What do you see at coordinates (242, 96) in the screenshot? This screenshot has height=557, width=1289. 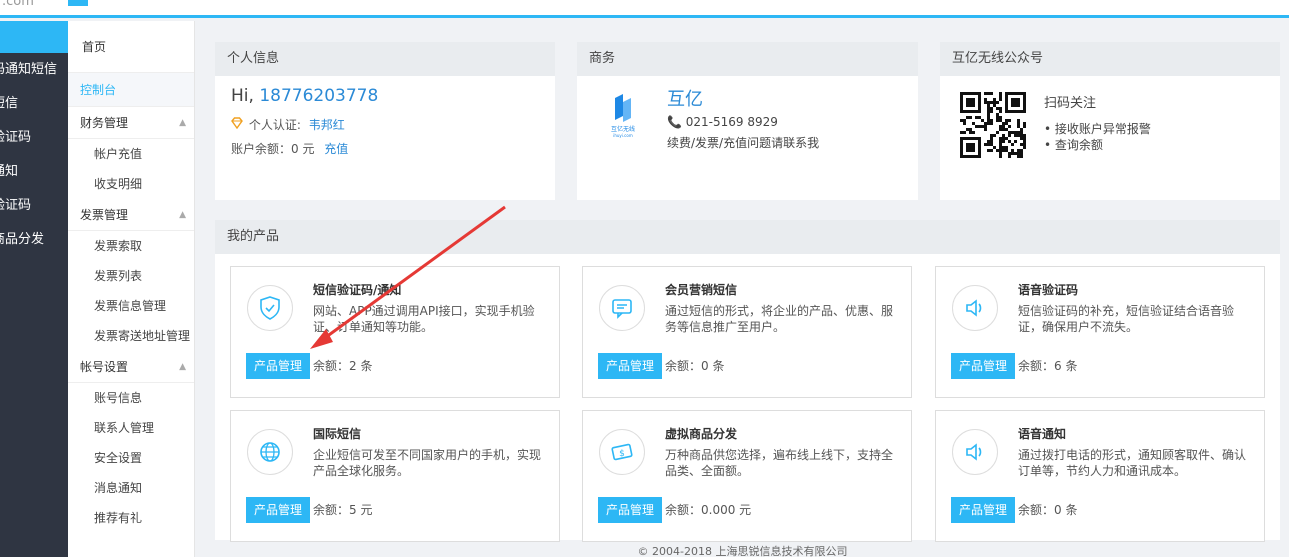 I see `greeting-text: Hi,` at bounding box center [242, 96].